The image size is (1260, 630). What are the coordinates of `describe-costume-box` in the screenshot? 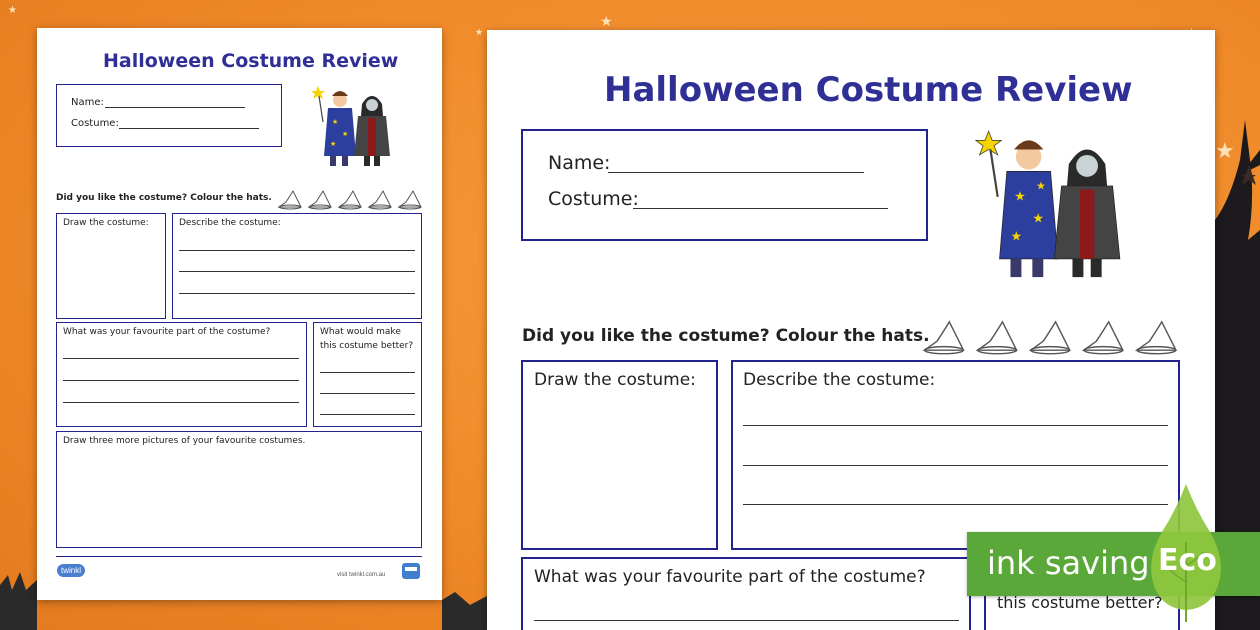 It's located at (297, 266).